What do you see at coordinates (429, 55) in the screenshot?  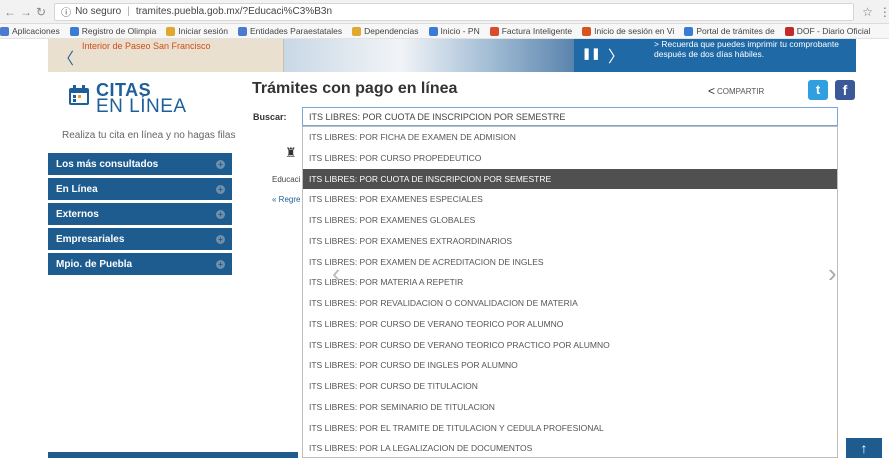 I see `banner-image` at bounding box center [429, 55].